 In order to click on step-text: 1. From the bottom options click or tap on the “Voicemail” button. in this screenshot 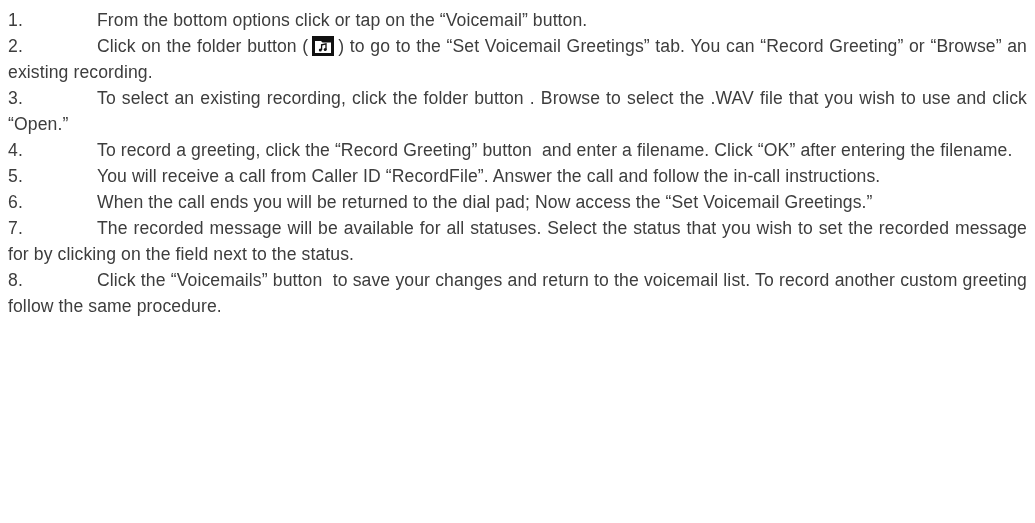, I will do `click(298, 20)`.